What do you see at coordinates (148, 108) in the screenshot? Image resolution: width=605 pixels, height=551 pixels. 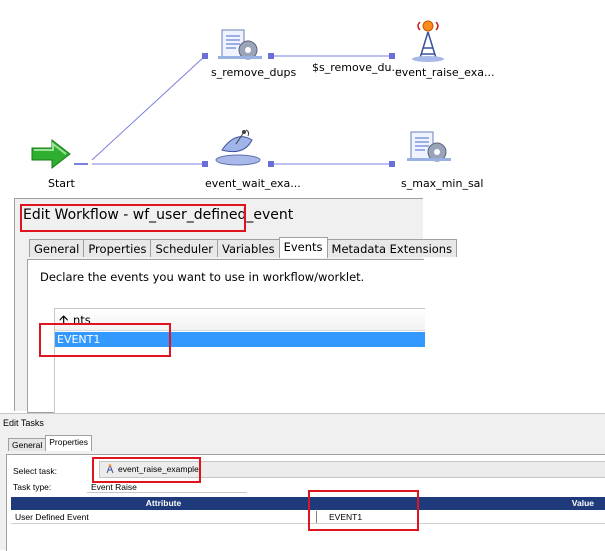 I see `link-start-to-remove-dups` at bounding box center [148, 108].